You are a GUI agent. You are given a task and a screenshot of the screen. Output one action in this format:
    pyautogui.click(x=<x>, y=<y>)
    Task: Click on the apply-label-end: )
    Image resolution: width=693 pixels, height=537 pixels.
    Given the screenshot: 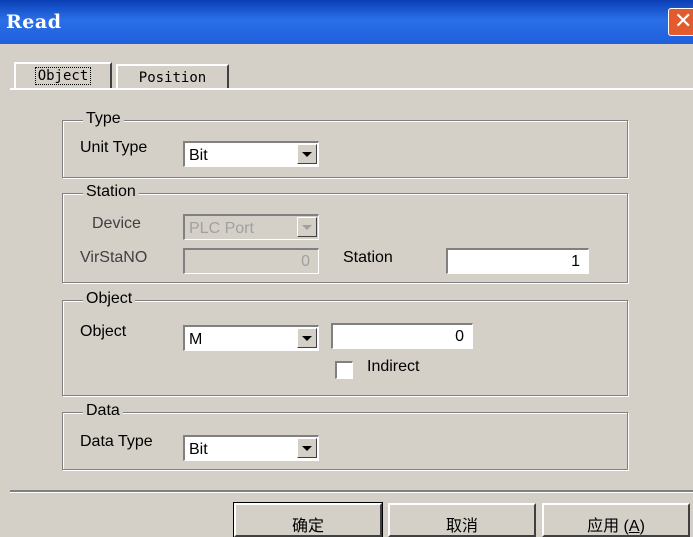 What is the action you would take?
    pyautogui.click(x=642, y=526)
    